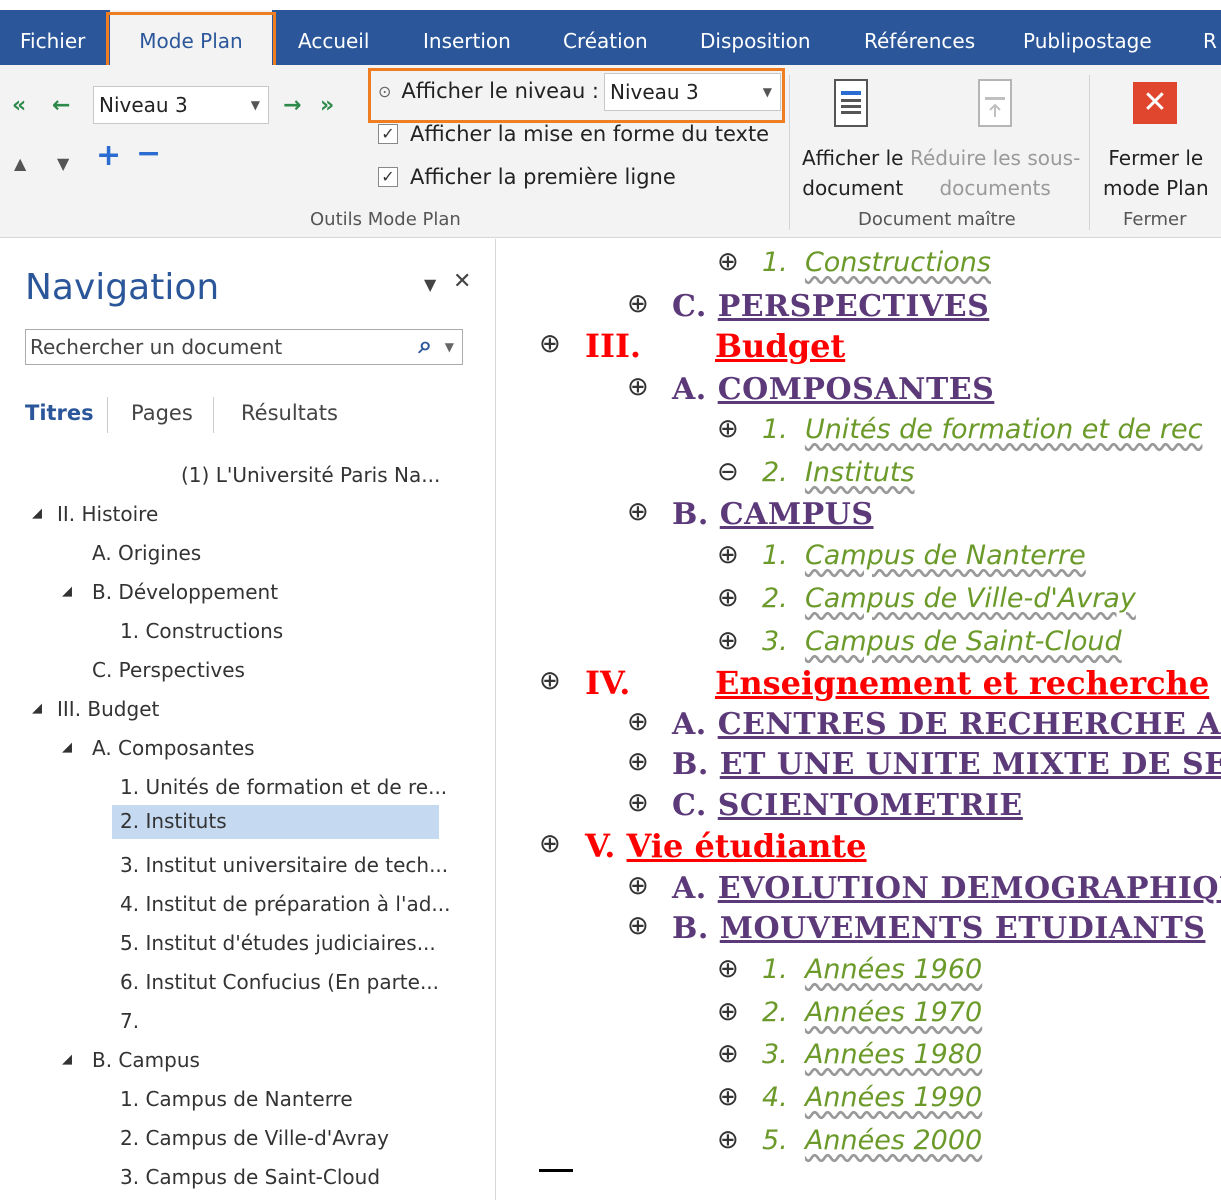  What do you see at coordinates (146, 1061) in the screenshot?
I see `nav-heading-item: B. Campus` at bounding box center [146, 1061].